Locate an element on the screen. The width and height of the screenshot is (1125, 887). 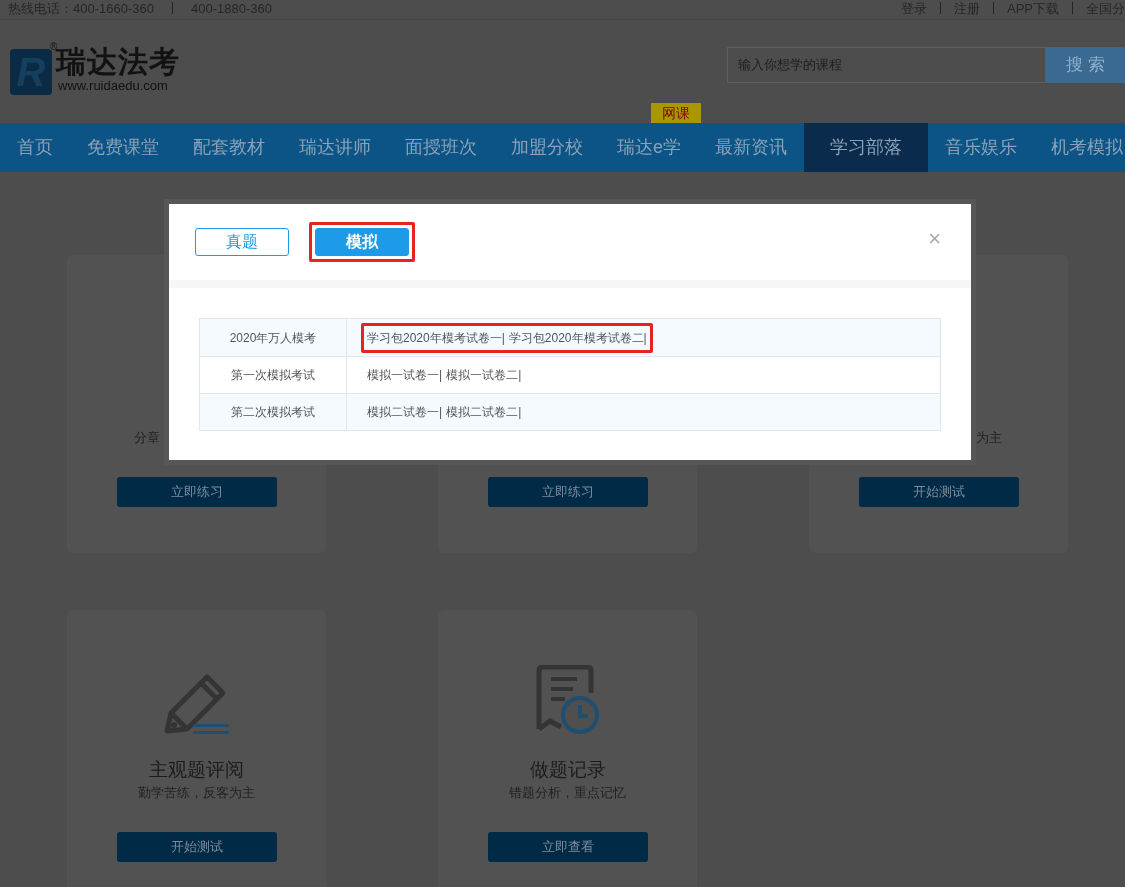
nav-tab: 瑞达讲师 is located at coordinates (335, 147).